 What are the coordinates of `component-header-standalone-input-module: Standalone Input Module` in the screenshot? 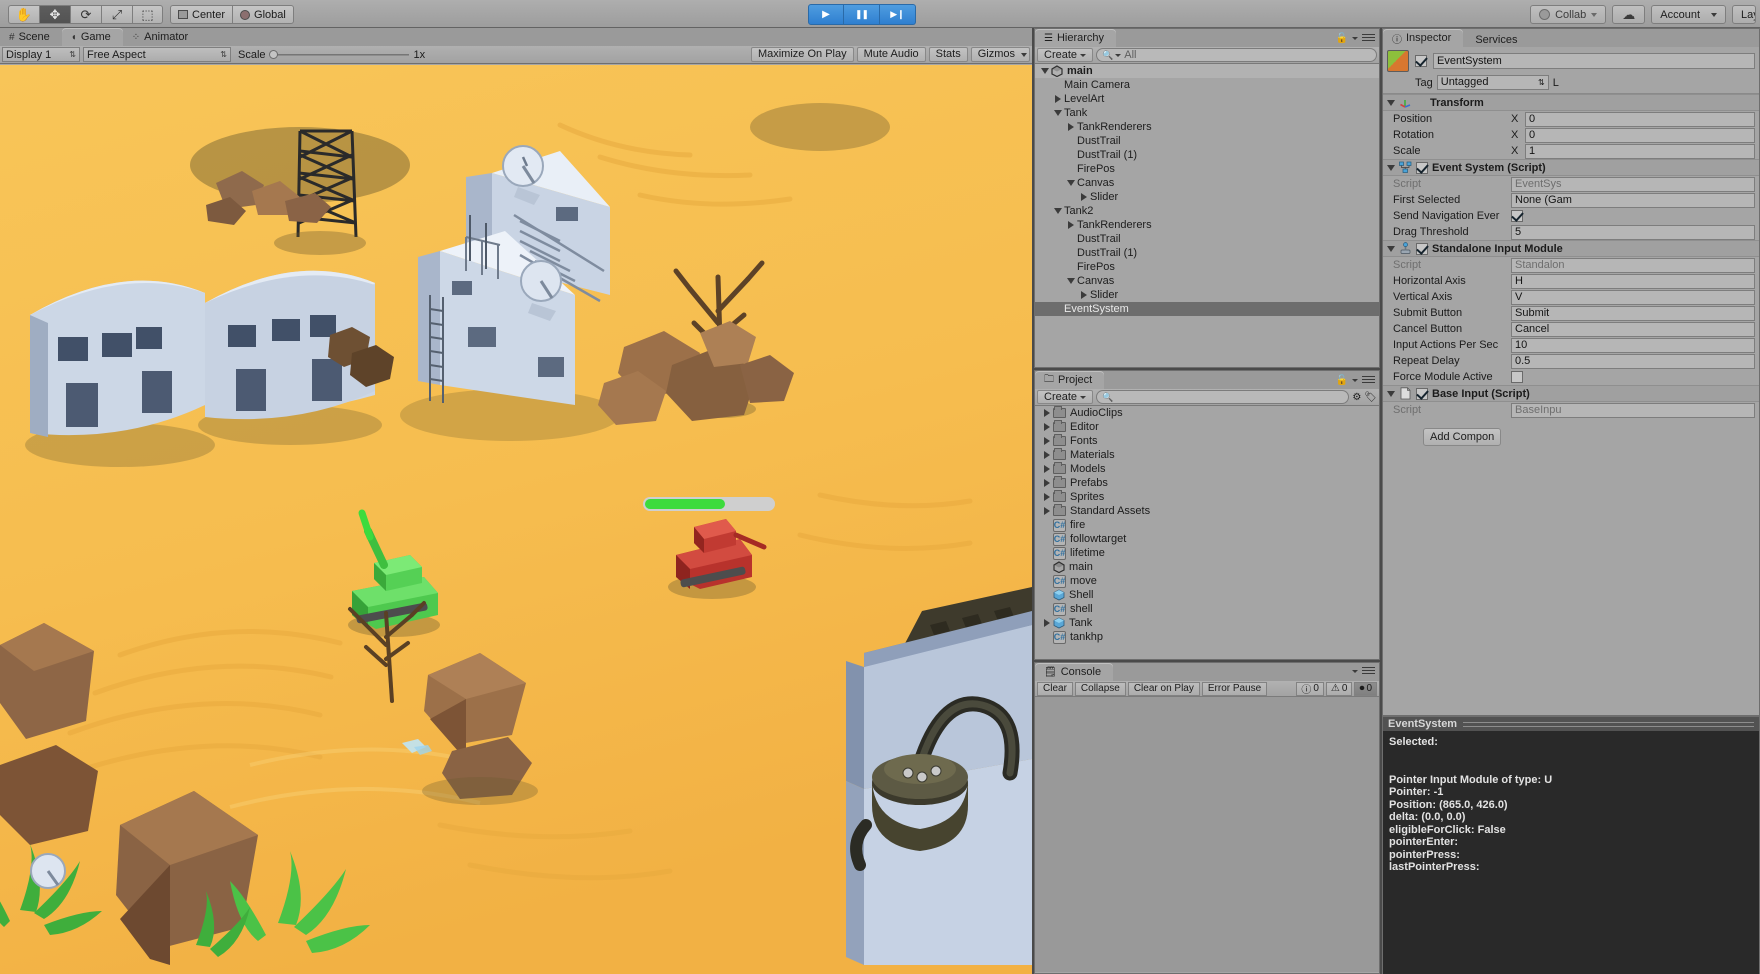 It's located at (1571, 248).